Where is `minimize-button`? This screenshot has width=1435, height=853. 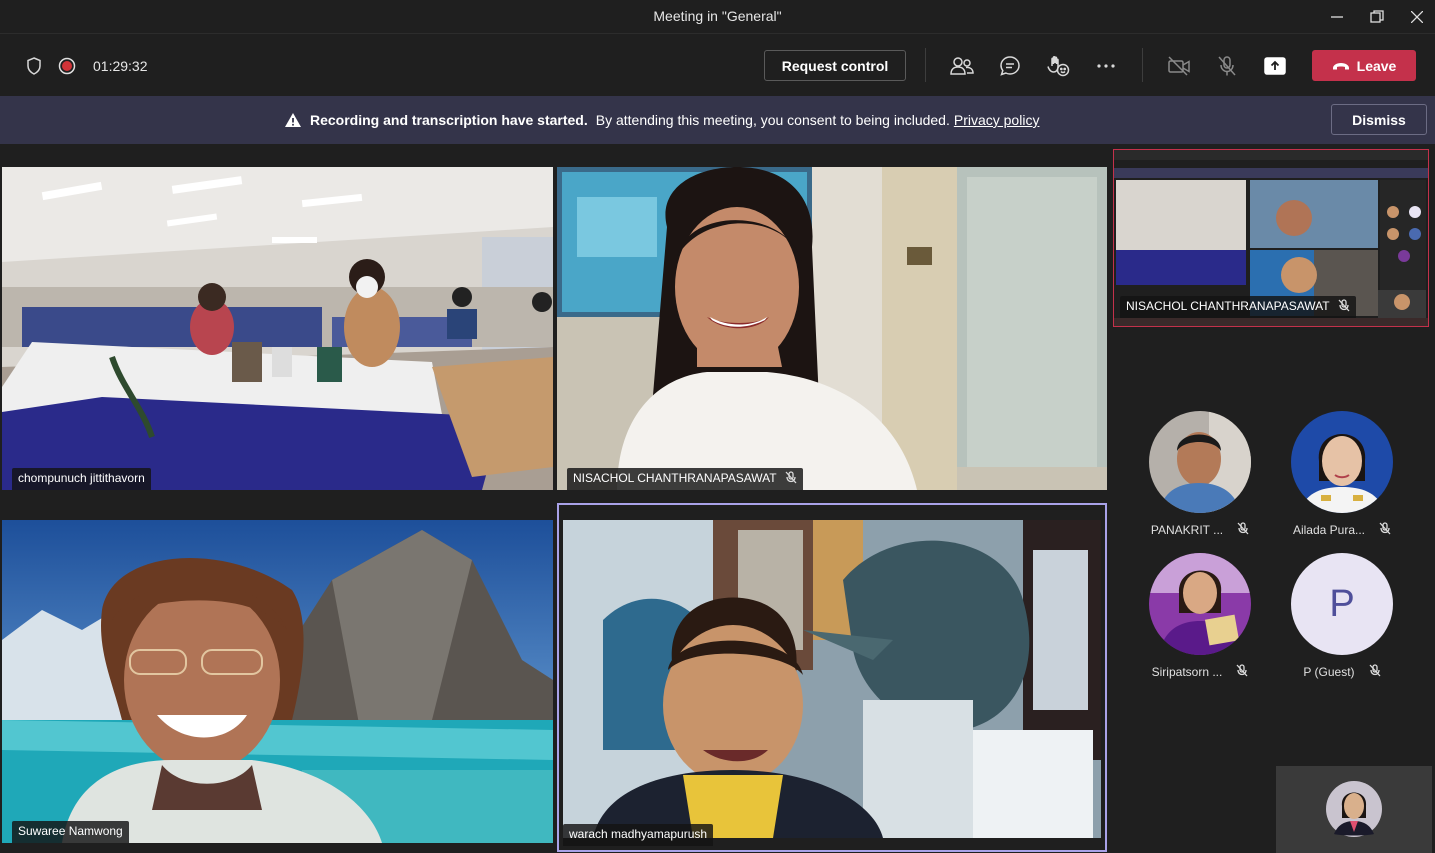
minimize-button is located at coordinates (1337, 17).